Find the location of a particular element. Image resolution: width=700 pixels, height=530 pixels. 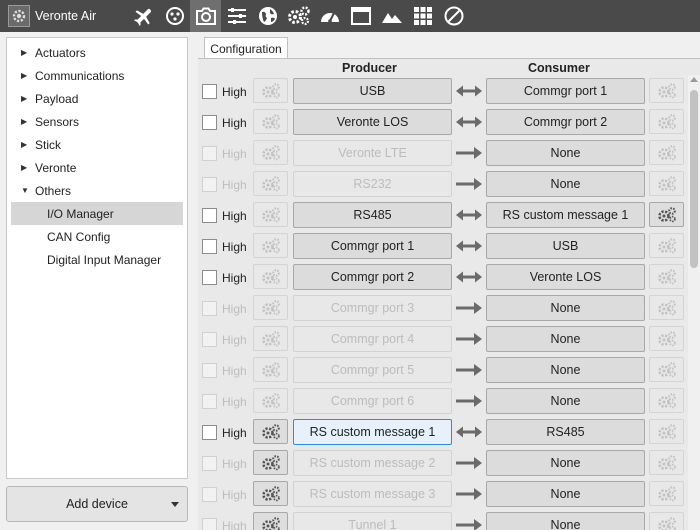

consumer-button: Commgr port 1 is located at coordinates (565, 91).